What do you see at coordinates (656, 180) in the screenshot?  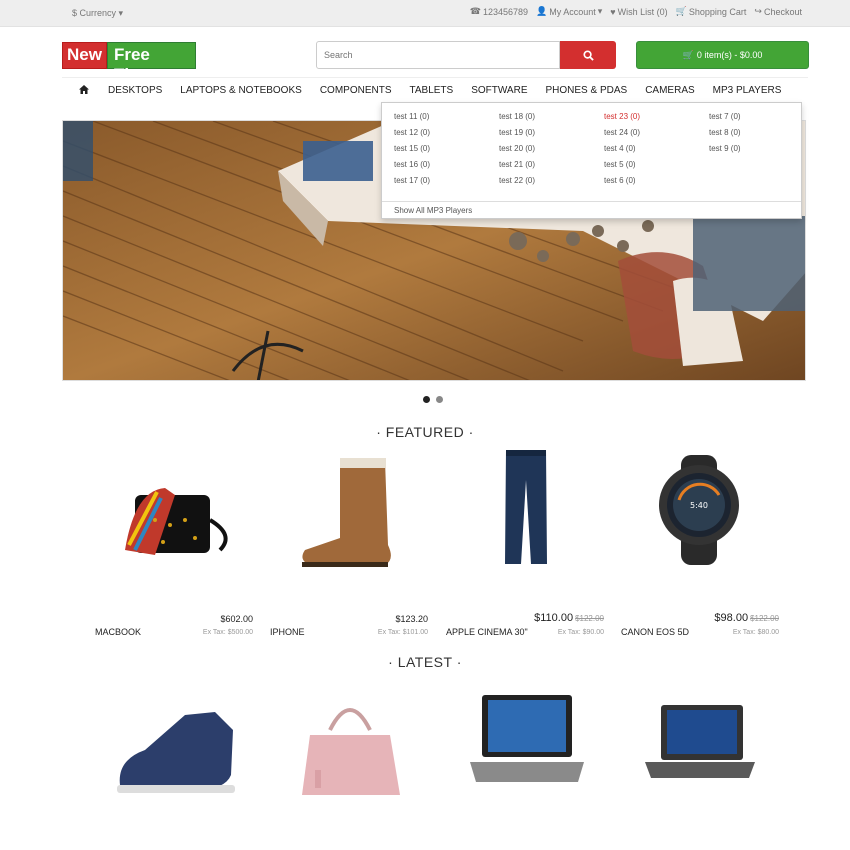 I see `dropdown-item: test 6 (0)` at bounding box center [656, 180].